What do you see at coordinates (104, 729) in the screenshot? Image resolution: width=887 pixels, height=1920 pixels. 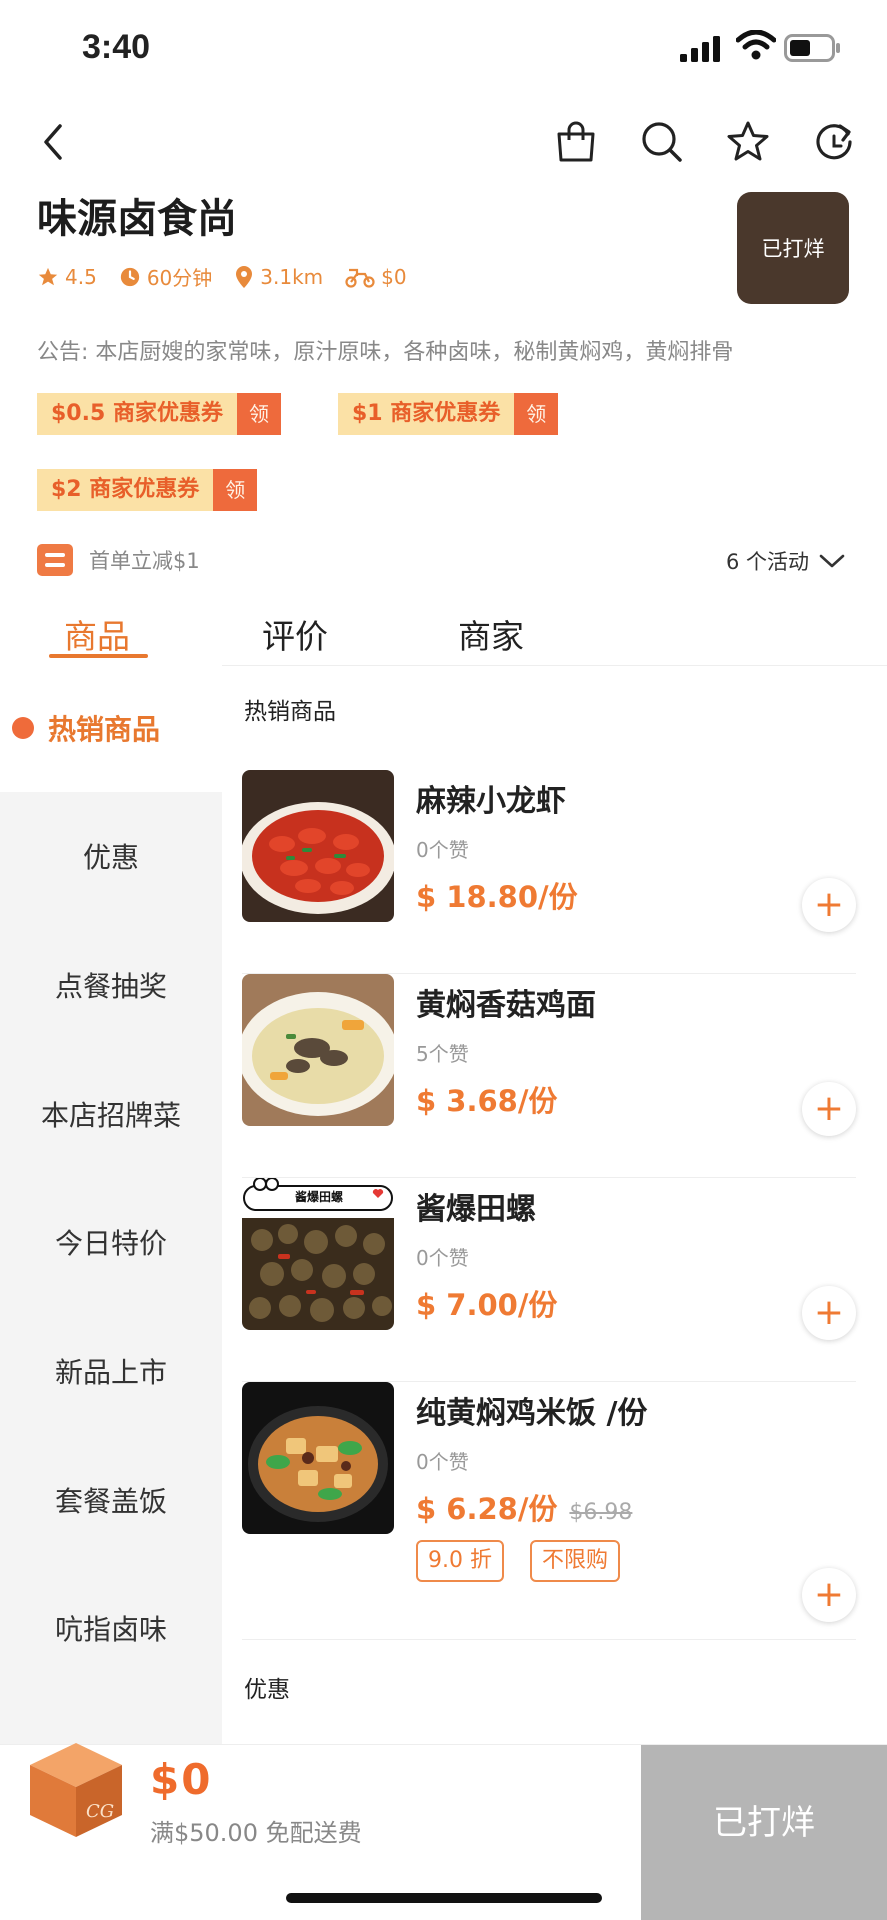 I see `sidebar-item-label: 热销商品` at bounding box center [104, 729].